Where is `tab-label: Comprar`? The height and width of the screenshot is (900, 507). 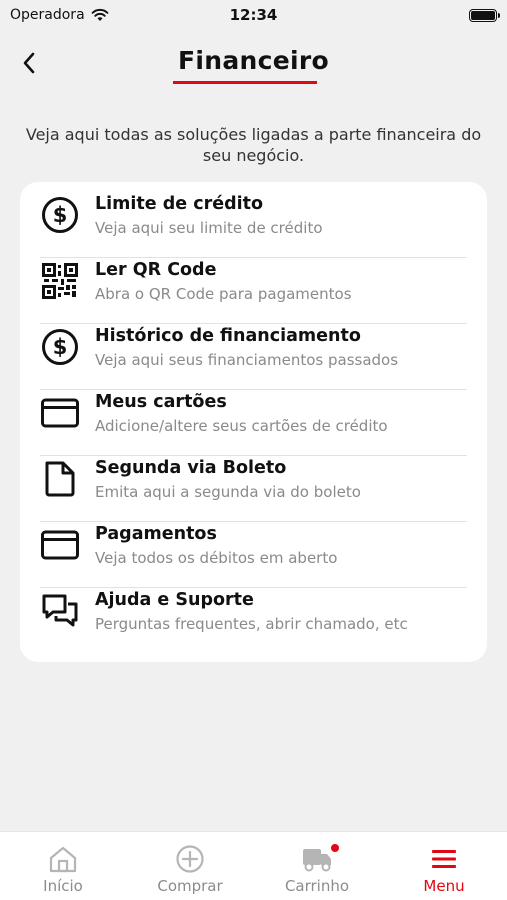 tab-label: Comprar is located at coordinates (190, 886).